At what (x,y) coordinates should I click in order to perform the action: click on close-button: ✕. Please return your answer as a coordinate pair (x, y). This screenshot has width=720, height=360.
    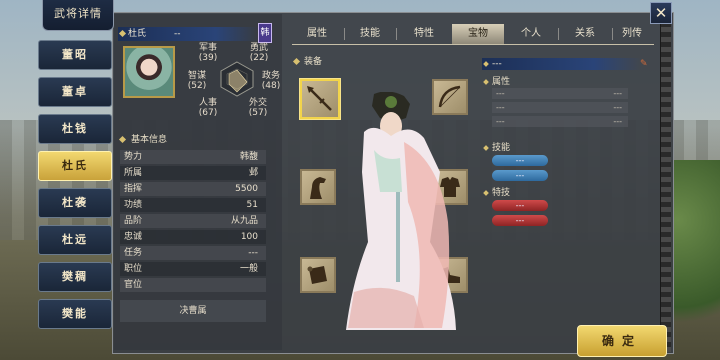
    Looking at the image, I should click on (661, 13).